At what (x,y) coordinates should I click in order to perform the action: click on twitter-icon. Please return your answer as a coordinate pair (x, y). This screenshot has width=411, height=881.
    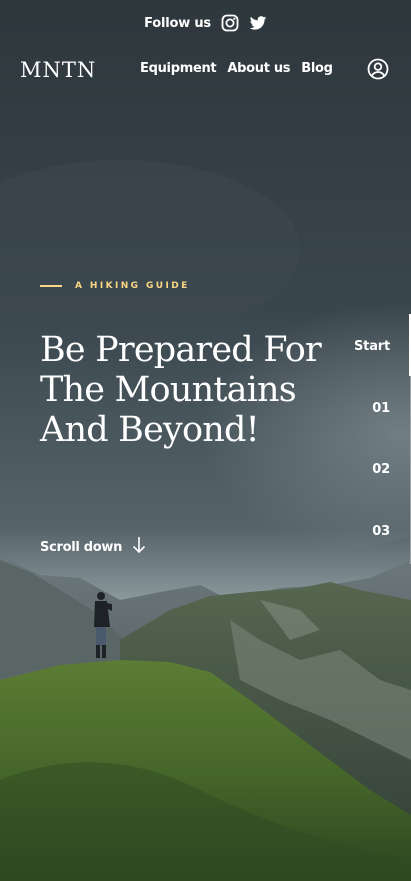
    Looking at the image, I should click on (258, 23).